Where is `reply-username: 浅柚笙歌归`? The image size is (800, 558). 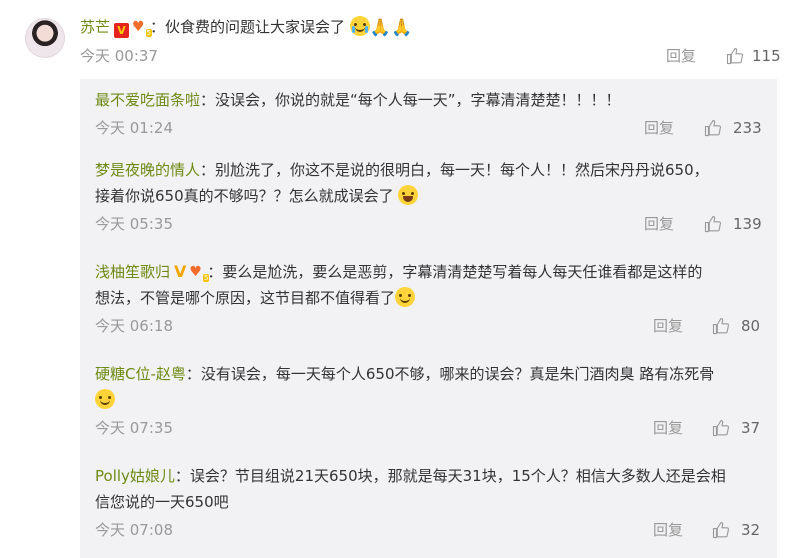
reply-username: 浅柚笙歌归 is located at coordinates (132, 272).